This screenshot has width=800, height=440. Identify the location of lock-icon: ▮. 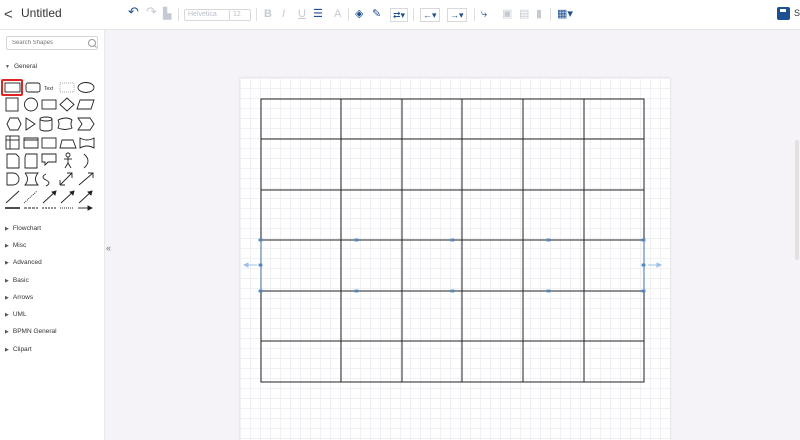
(539, 14).